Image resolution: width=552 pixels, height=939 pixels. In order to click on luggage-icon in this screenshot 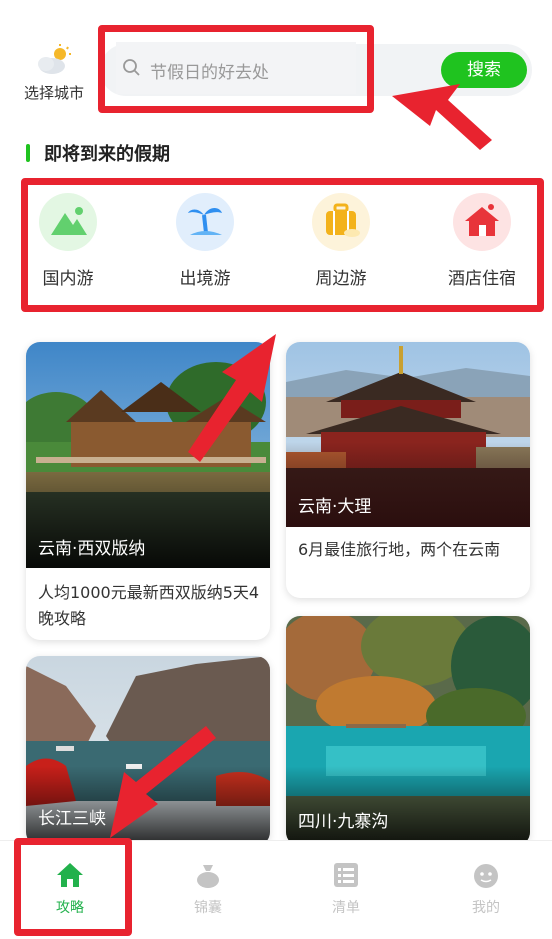, I will do `click(341, 222)`.